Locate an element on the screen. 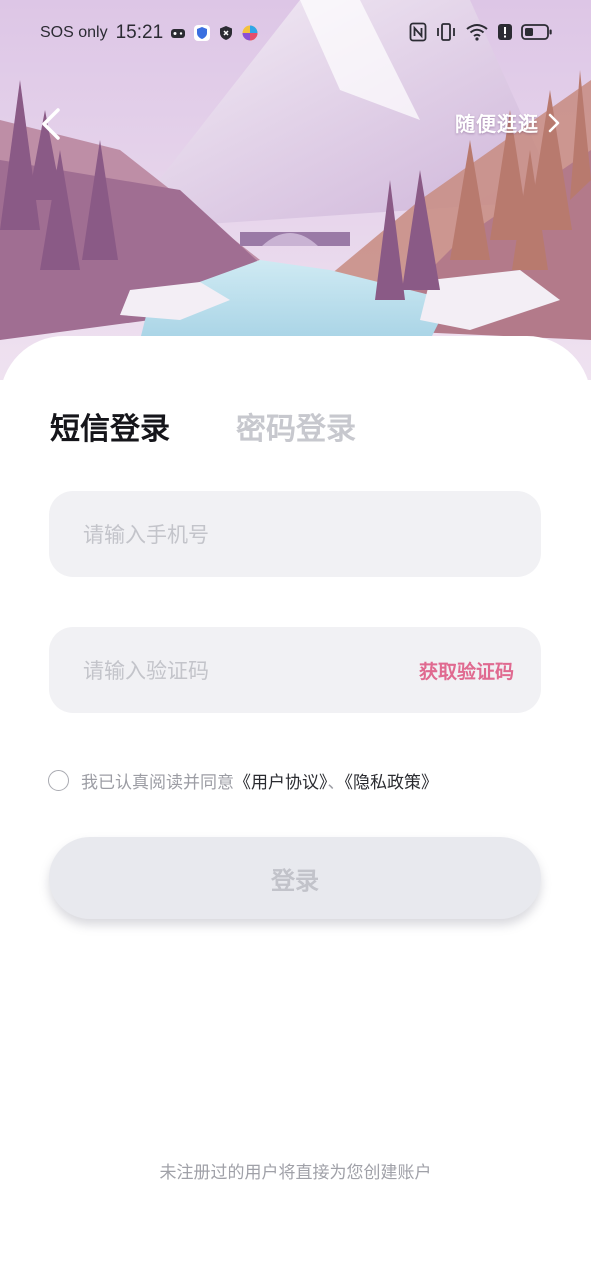  tab-password-login-label: 密码登录 is located at coordinates (296, 429).